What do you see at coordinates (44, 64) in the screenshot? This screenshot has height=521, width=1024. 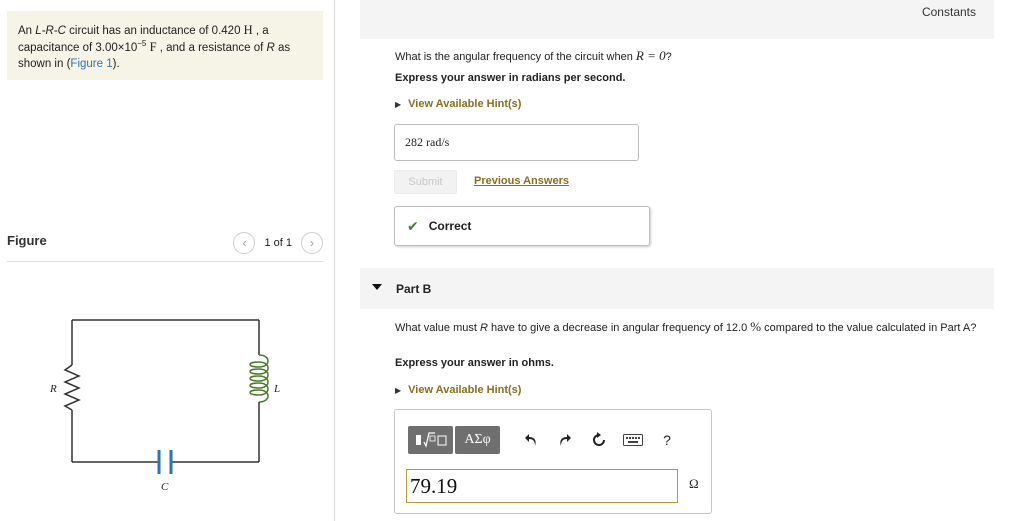 I see `problem-text: shown in (` at bounding box center [44, 64].